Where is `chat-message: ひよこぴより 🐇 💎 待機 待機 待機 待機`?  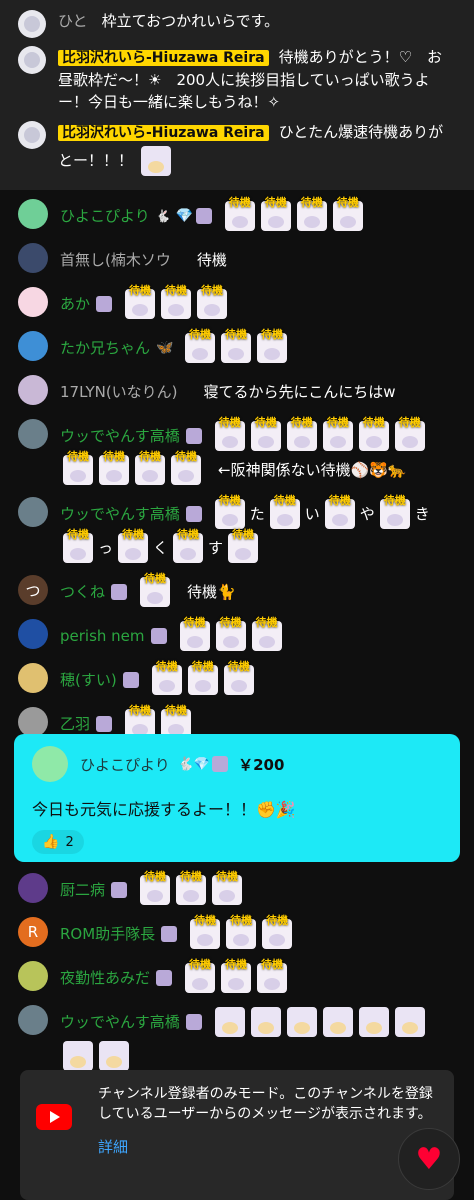 chat-message: ひよこぴより 🐇 💎 待機 待機 待機 待機 is located at coordinates (237, 216).